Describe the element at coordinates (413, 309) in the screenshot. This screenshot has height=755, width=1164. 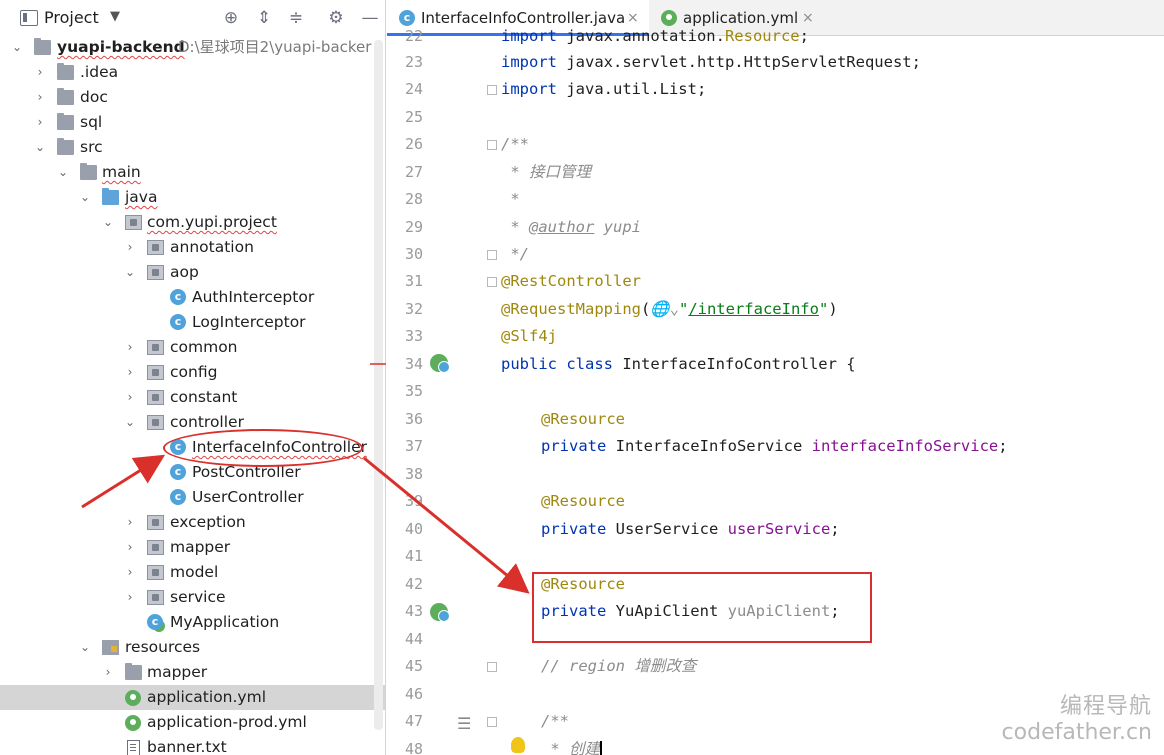
I see `line-number: 32` at that location.